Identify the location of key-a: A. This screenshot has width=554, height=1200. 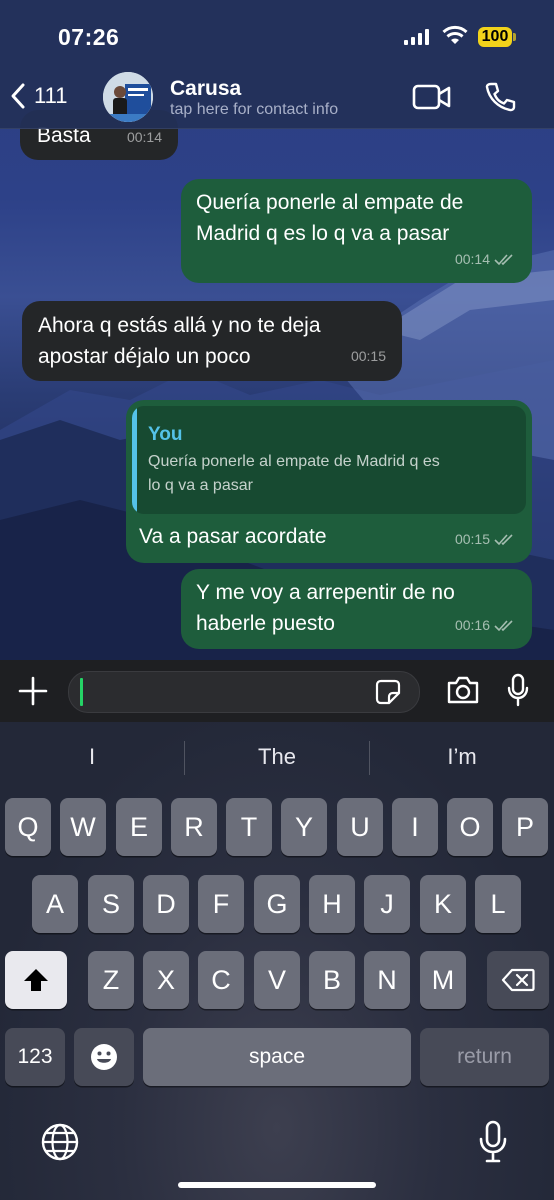
(55, 904).